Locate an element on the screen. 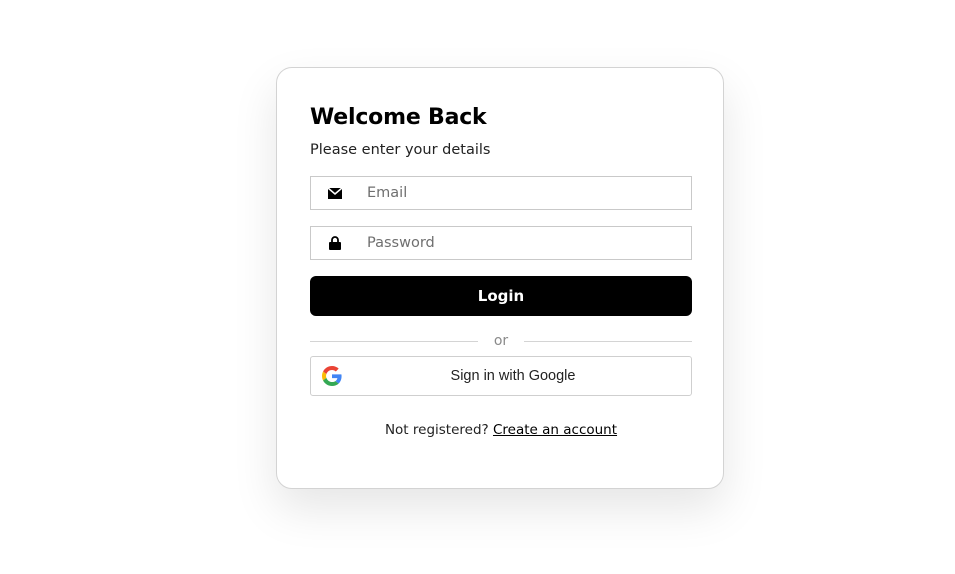  google-signin-button: Sign in with Google is located at coordinates (501, 376).